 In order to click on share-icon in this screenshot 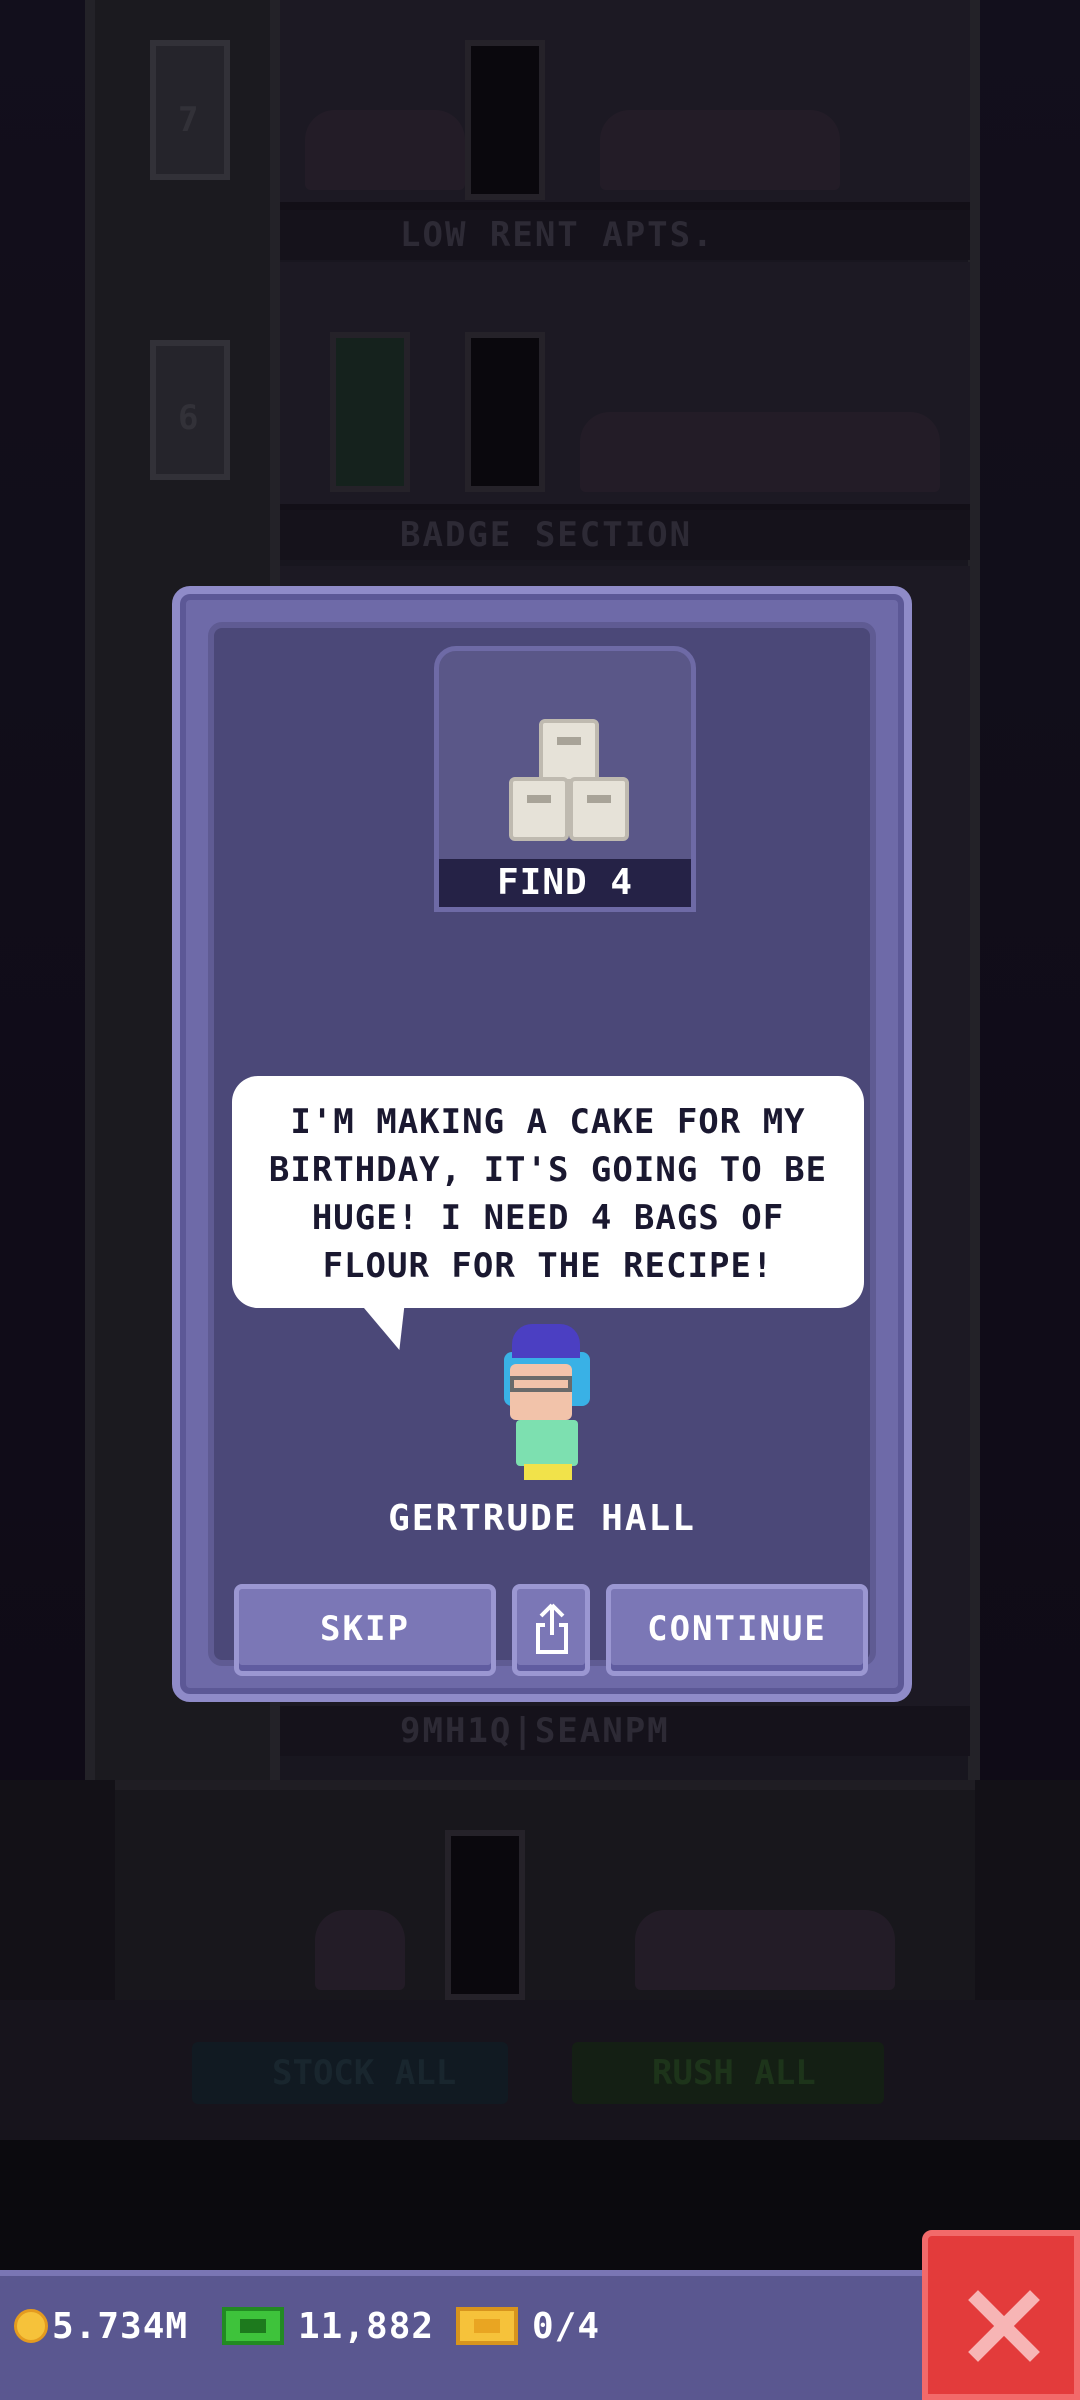, I will do `click(552, 1628)`.